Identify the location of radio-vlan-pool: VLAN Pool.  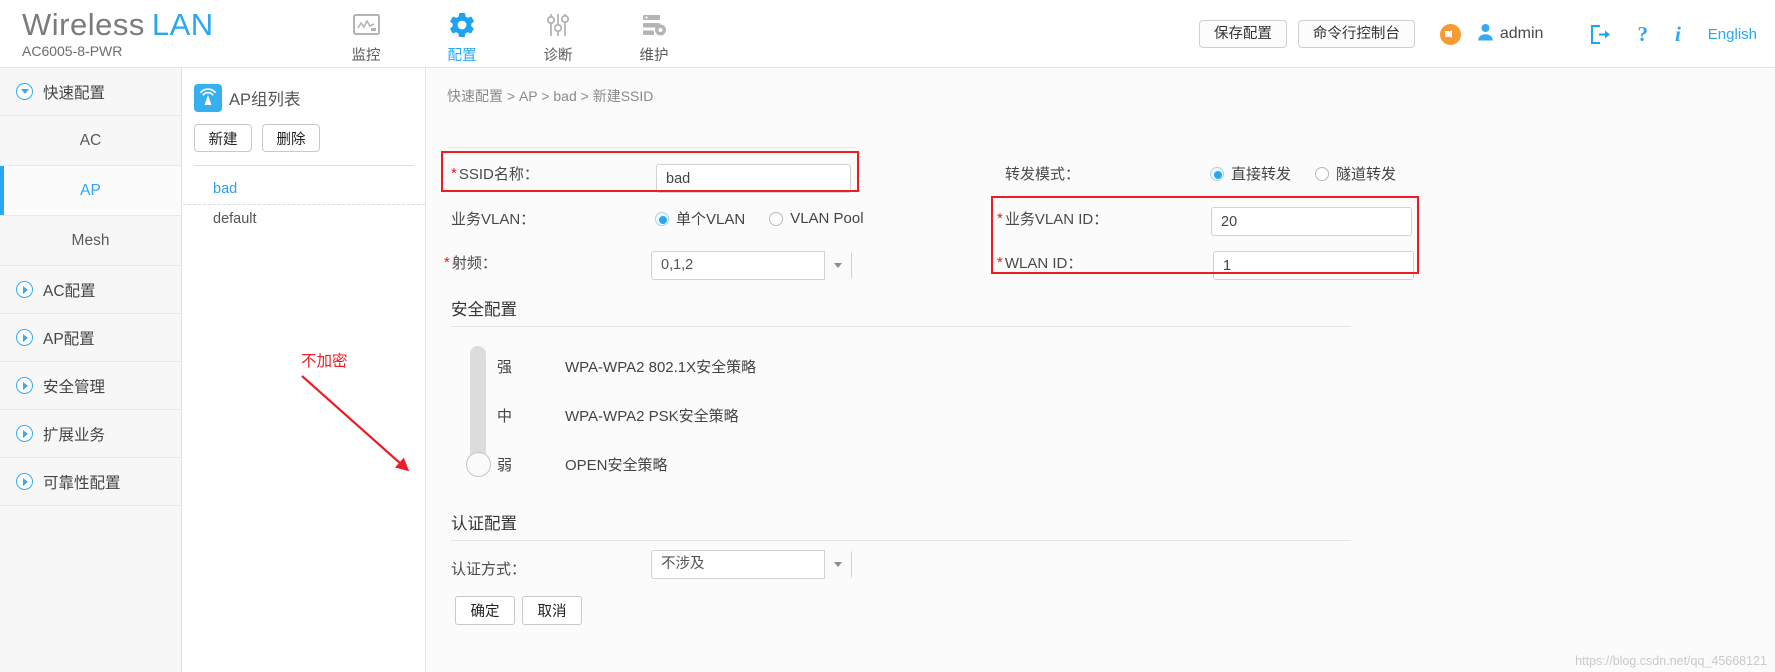
(816, 218).